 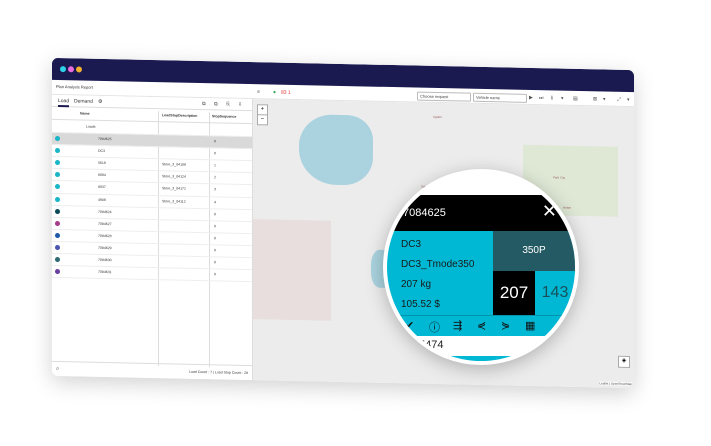 I want to click on row-description: Store_3_04108, so click(x=174, y=164).